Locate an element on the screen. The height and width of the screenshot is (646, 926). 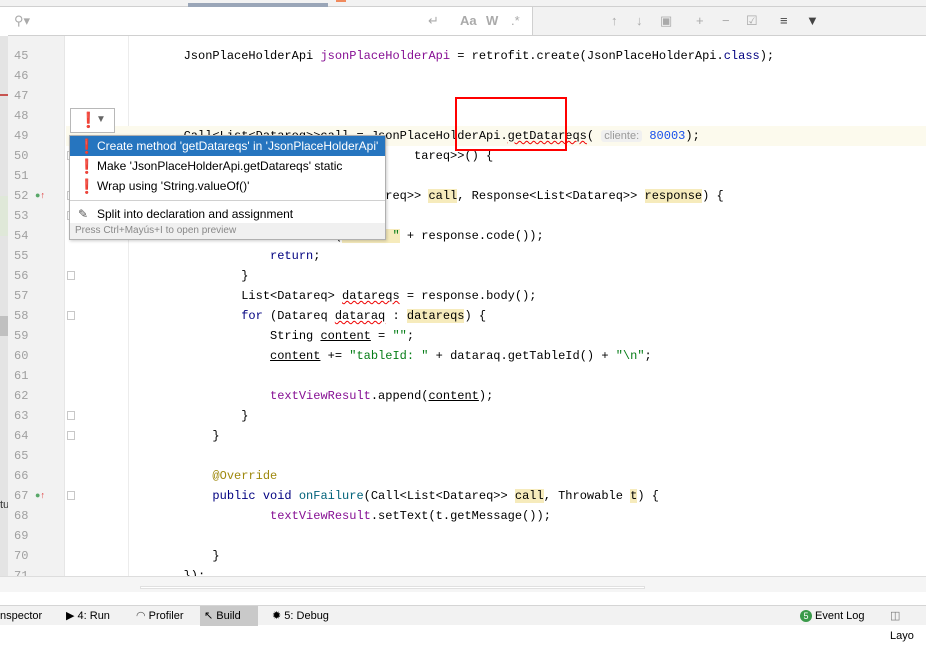
code-token: response is located at coordinates (673, 196).